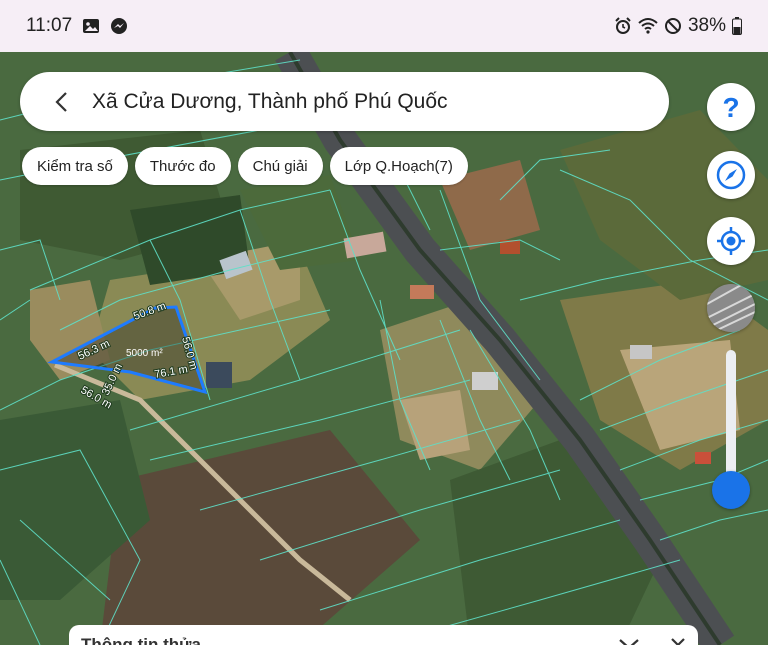 This screenshot has height=645, width=768. What do you see at coordinates (119, 26) in the screenshot?
I see `messenger-icon` at bounding box center [119, 26].